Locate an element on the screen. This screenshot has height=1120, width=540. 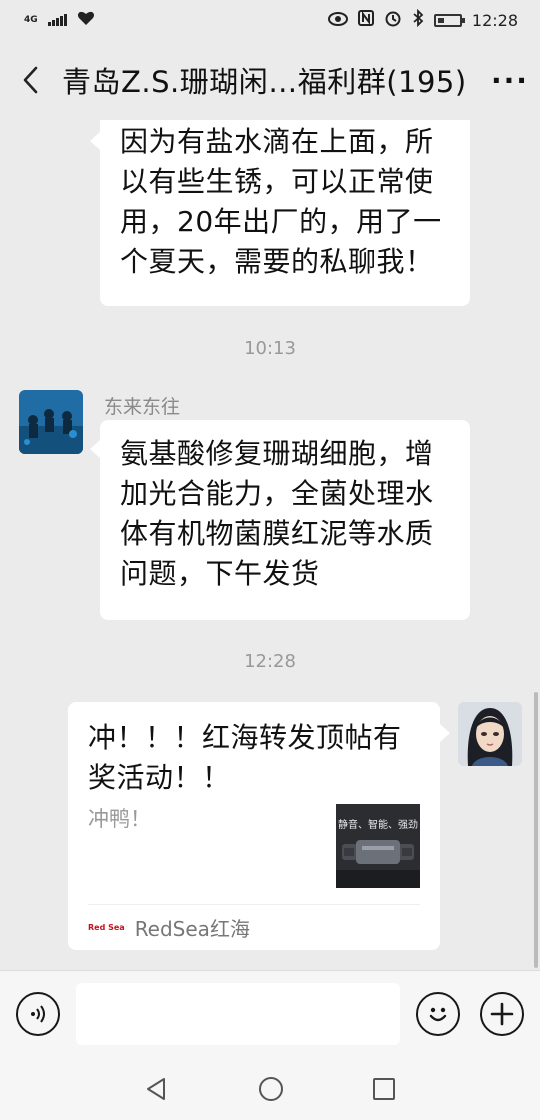
message-line: 以有些生锈，可以正常使 is located at coordinates (277, 181).